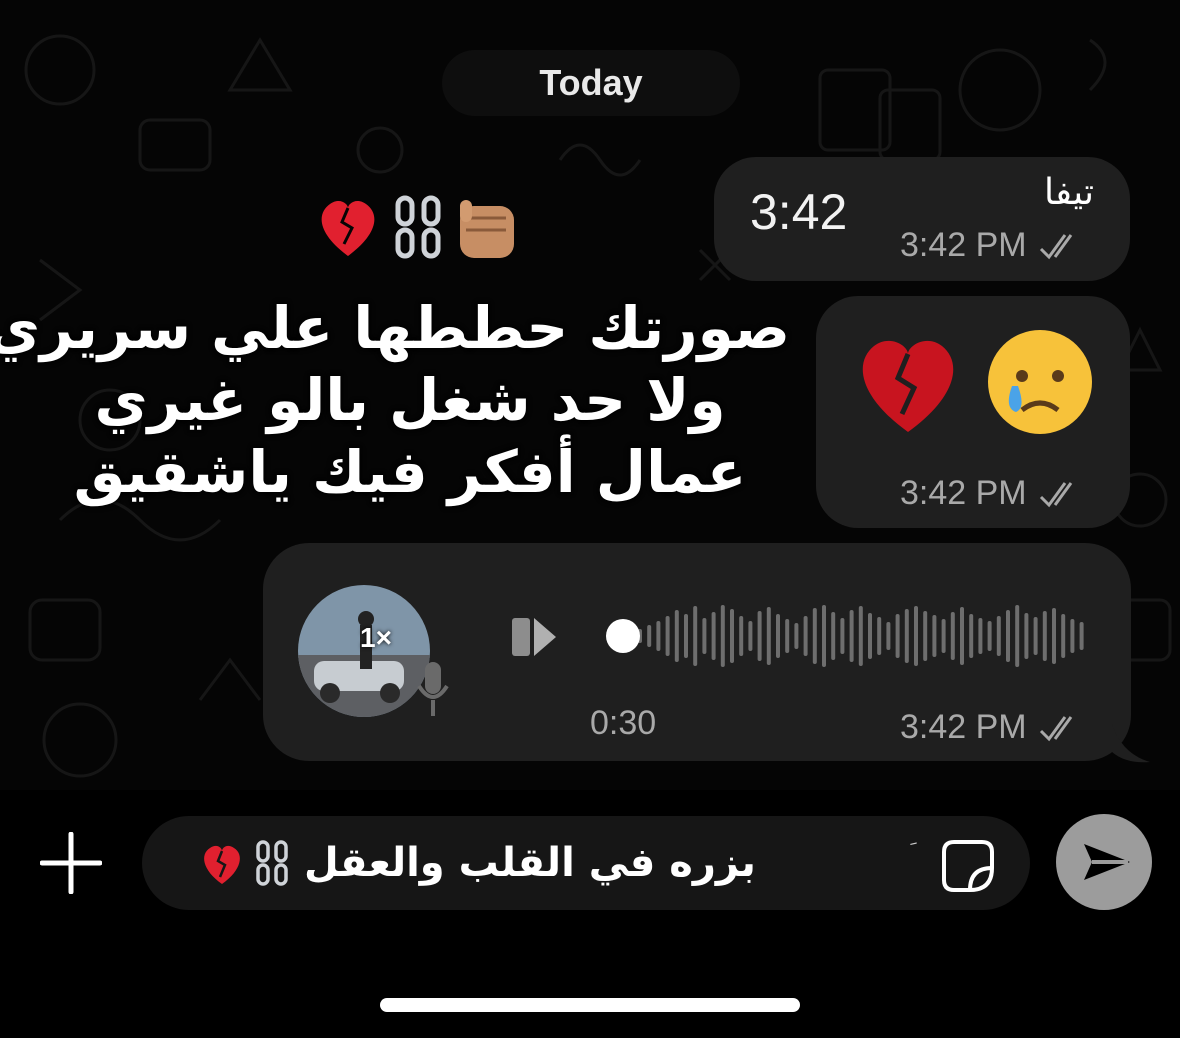 This screenshot has height=1038, width=1180. What do you see at coordinates (487, 229) in the screenshot?
I see `raised-fist-icon` at bounding box center [487, 229].